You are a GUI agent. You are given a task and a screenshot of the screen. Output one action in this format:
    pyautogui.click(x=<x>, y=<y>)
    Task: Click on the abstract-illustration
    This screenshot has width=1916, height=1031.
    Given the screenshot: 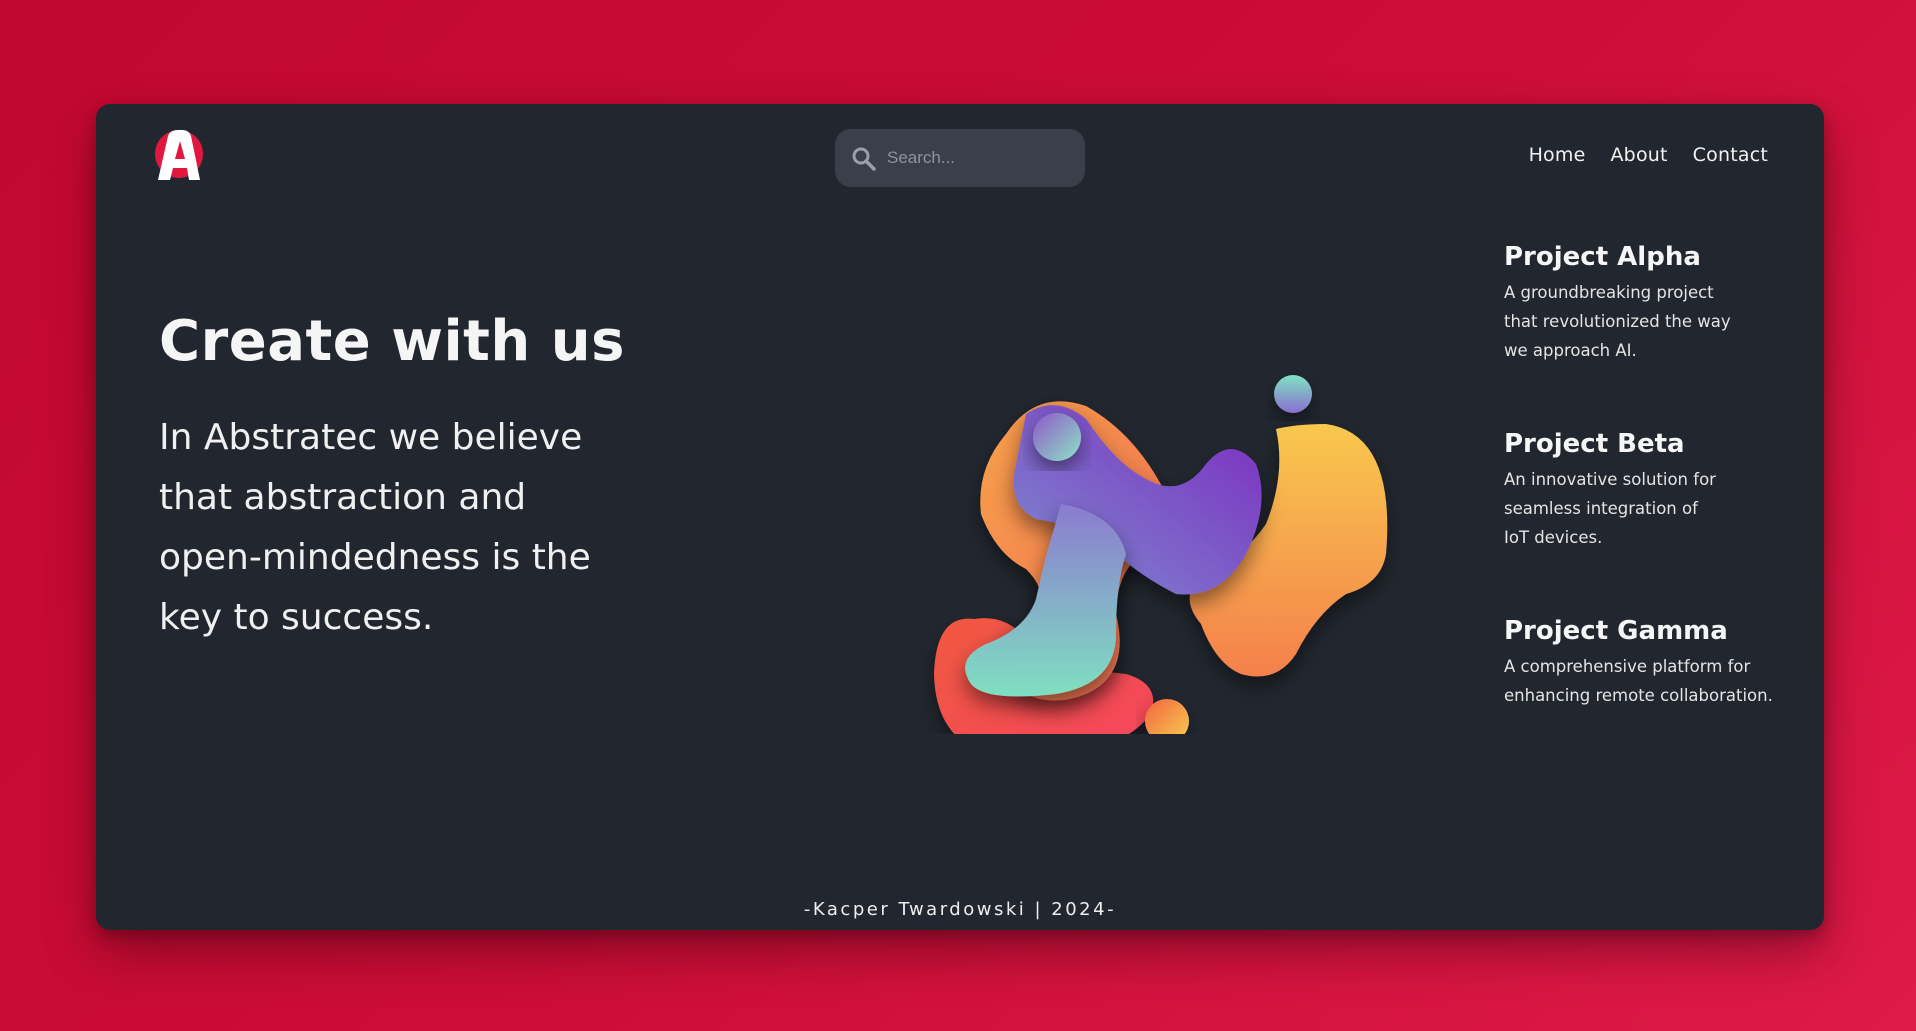 What is the action you would take?
    pyautogui.click(x=1146, y=506)
    